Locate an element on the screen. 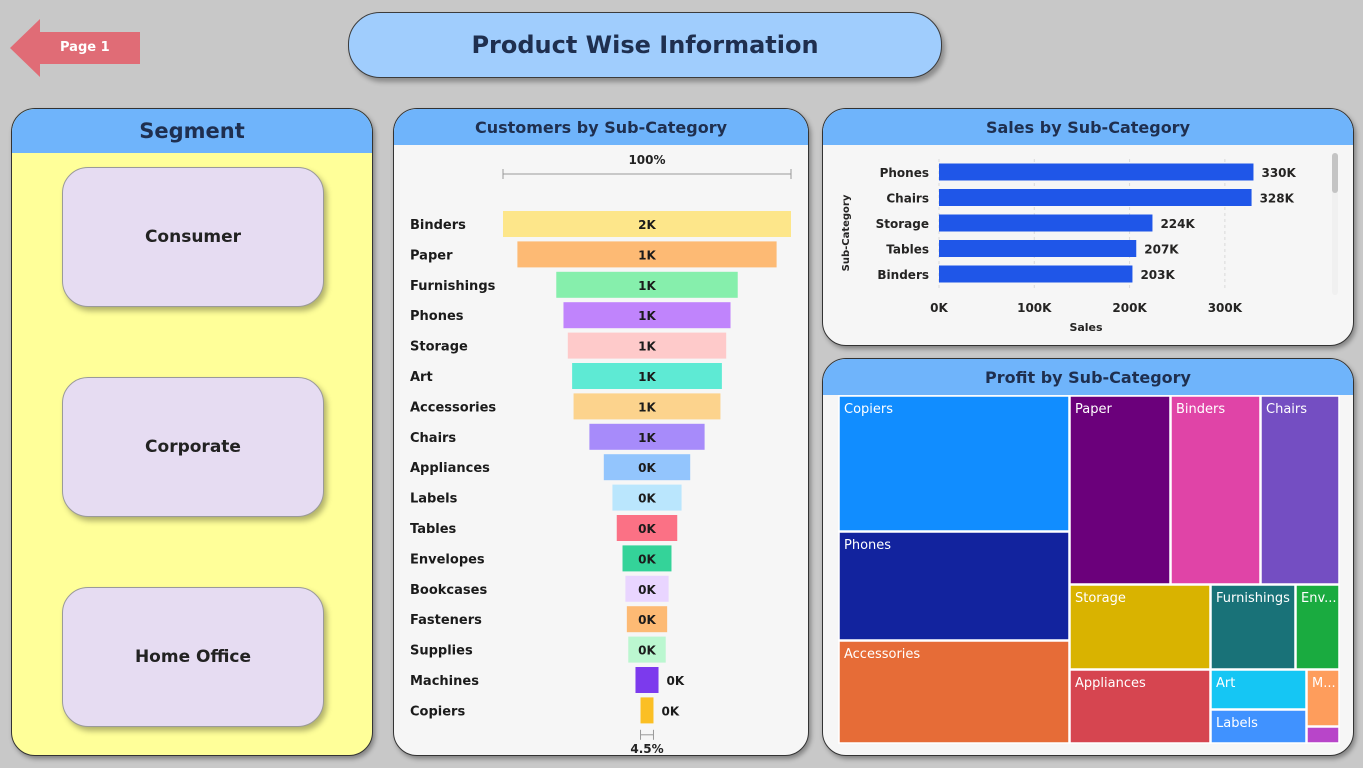  sales-value-label: 330K is located at coordinates (1278, 173).